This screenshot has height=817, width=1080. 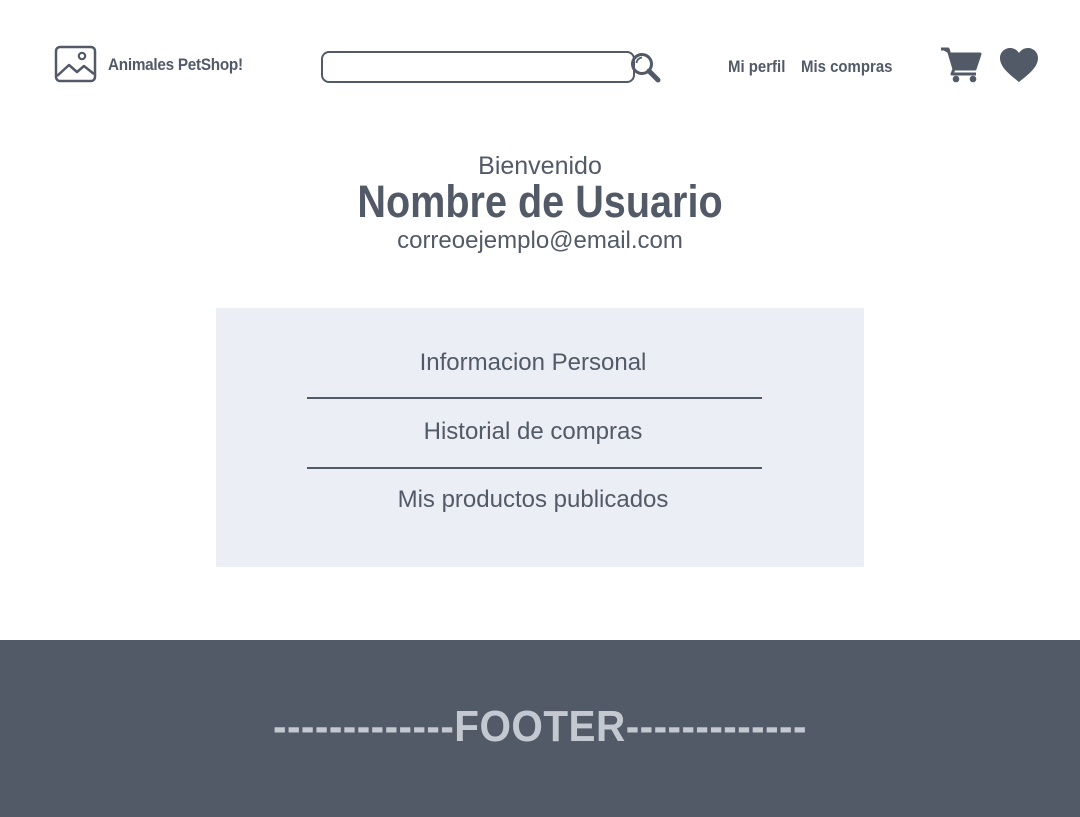 I want to click on user-email: correoejemplo@email.com, so click(x=540, y=240).